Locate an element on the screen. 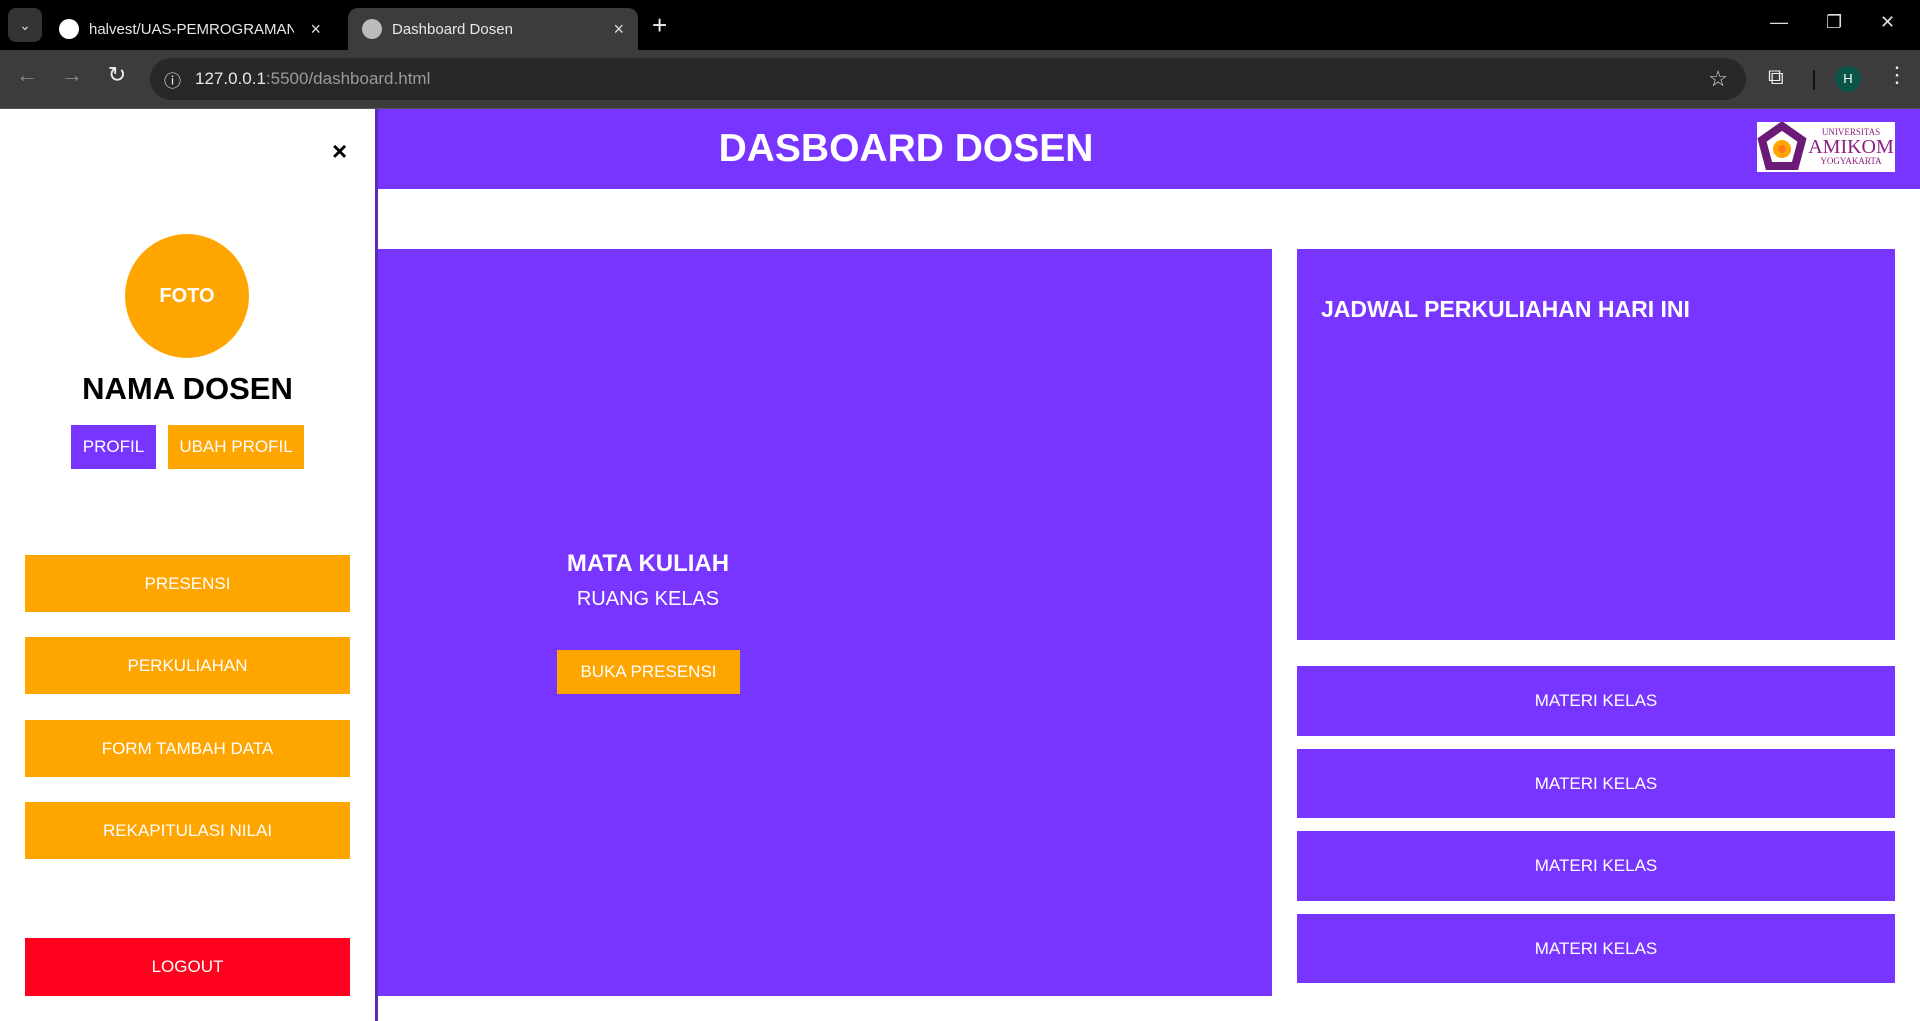 The height and width of the screenshot is (1021, 1920). tab-title: Dashboard Dosen is located at coordinates (452, 29).